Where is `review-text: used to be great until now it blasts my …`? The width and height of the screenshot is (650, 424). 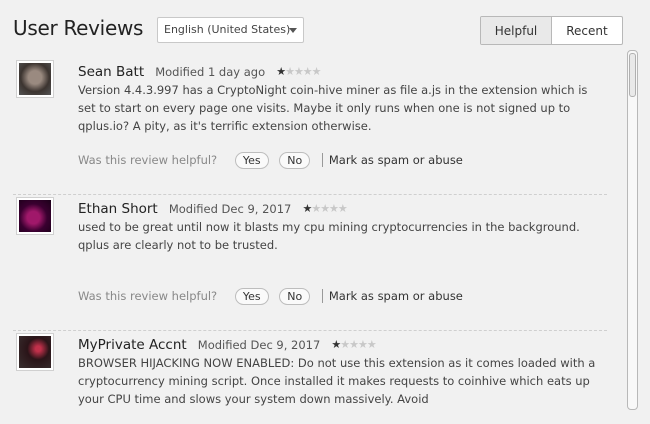 review-text: used to be great until now it blasts my … is located at coordinates (329, 236).